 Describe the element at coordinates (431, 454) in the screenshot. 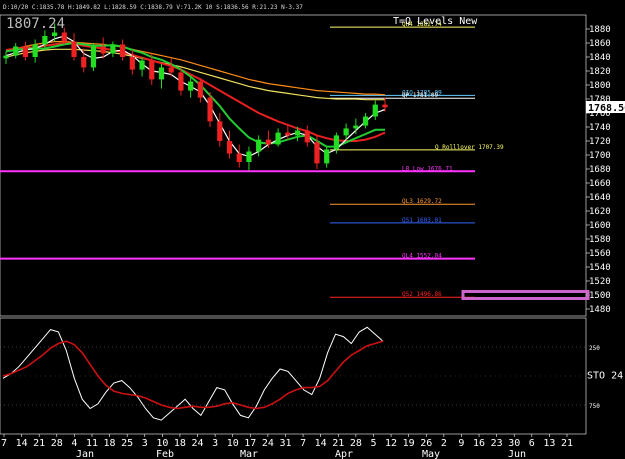

I see `x-month-label: May` at that location.